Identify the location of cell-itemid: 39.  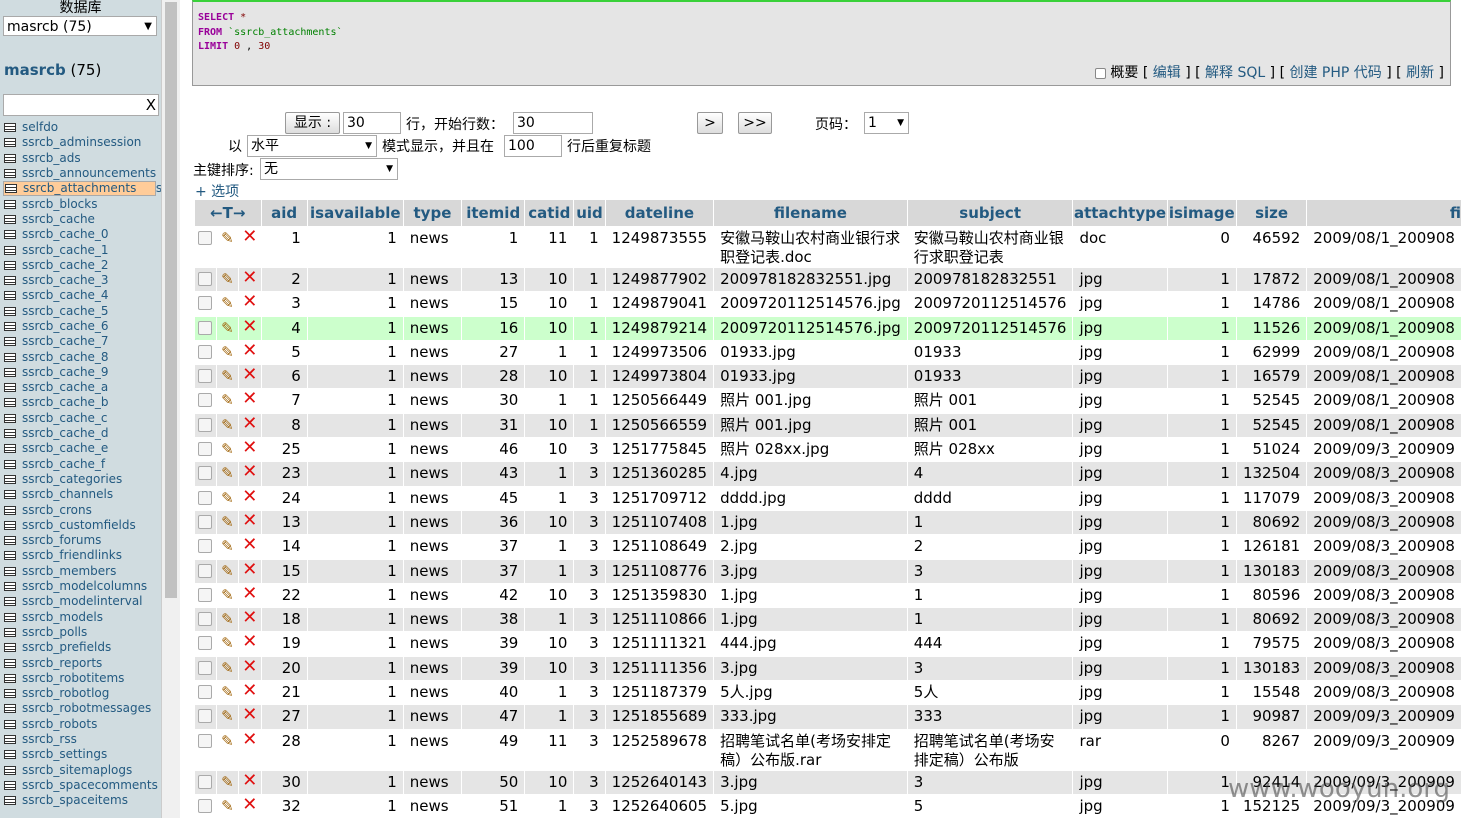
(493, 668).